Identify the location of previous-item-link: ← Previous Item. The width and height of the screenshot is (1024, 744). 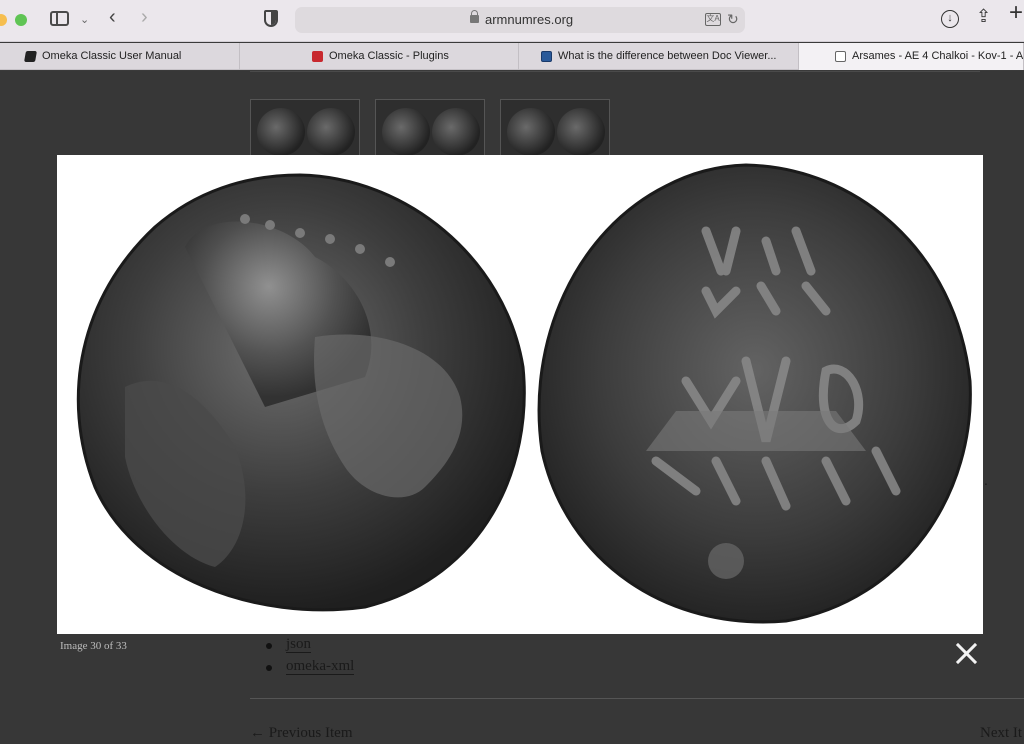
(301, 733).